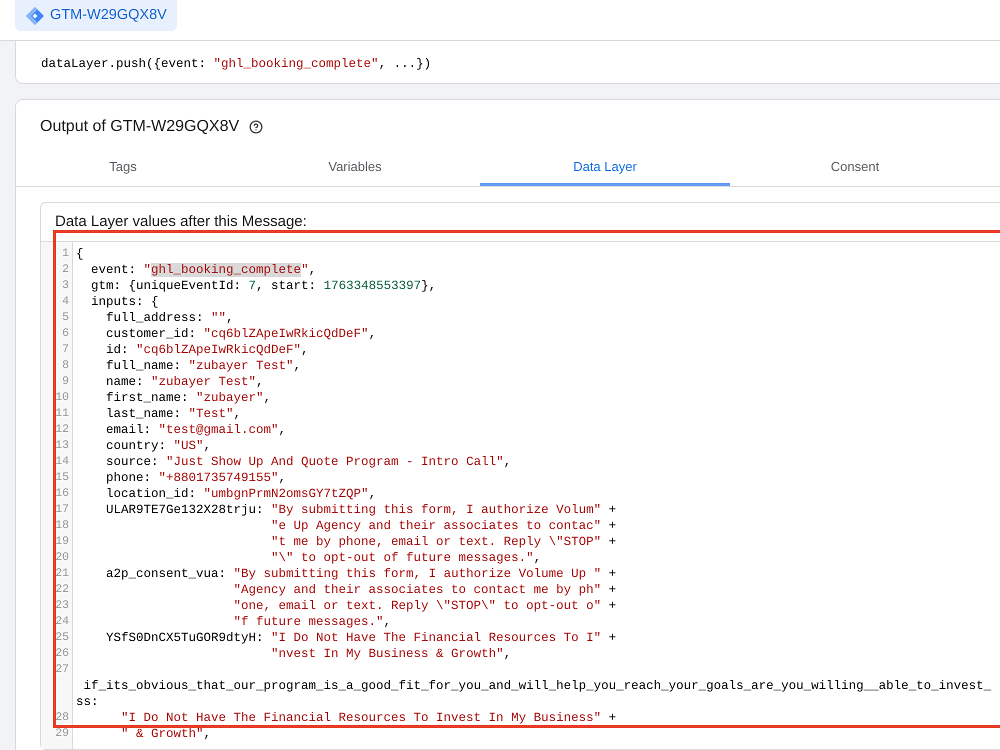  Describe the element at coordinates (361, 574) in the screenshot. I see `code-line: a2p_consent_vua: "By submitting this form, I authorize Volume Up " +` at that location.